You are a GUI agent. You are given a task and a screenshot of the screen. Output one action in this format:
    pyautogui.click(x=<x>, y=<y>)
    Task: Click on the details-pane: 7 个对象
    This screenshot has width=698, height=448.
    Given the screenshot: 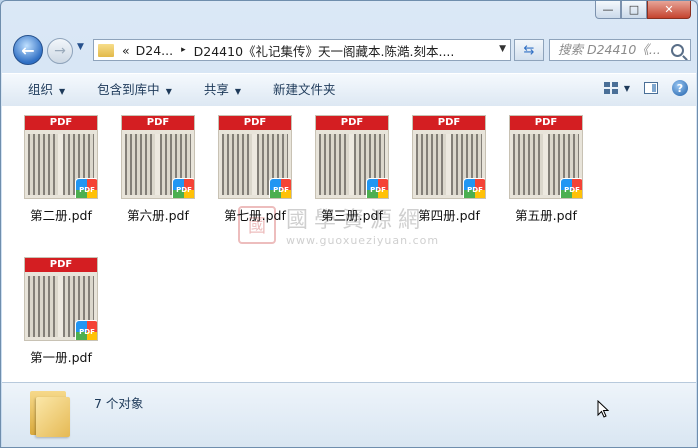 What is the action you would take?
    pyautogui.click(x=349, y=414)
    